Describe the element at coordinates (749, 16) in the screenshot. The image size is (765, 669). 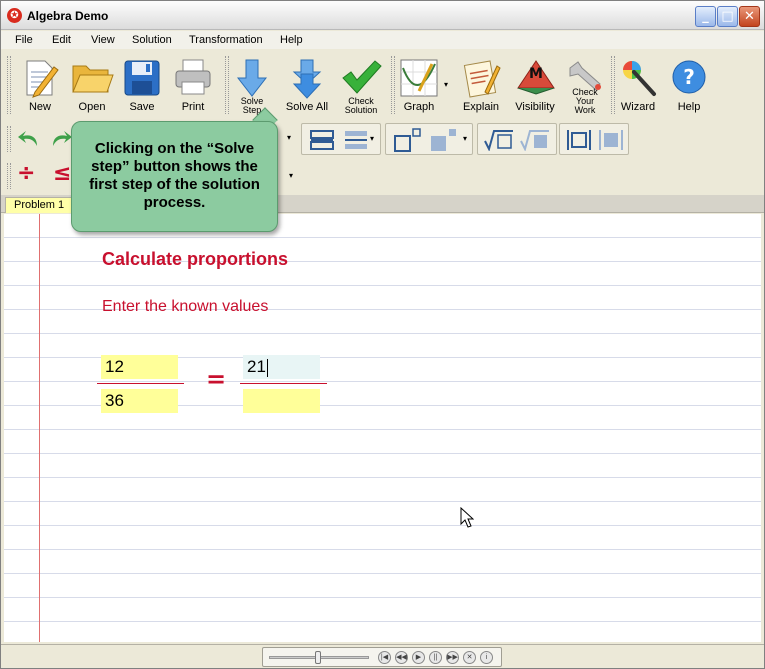
I see `close-button: ✕` at that location.